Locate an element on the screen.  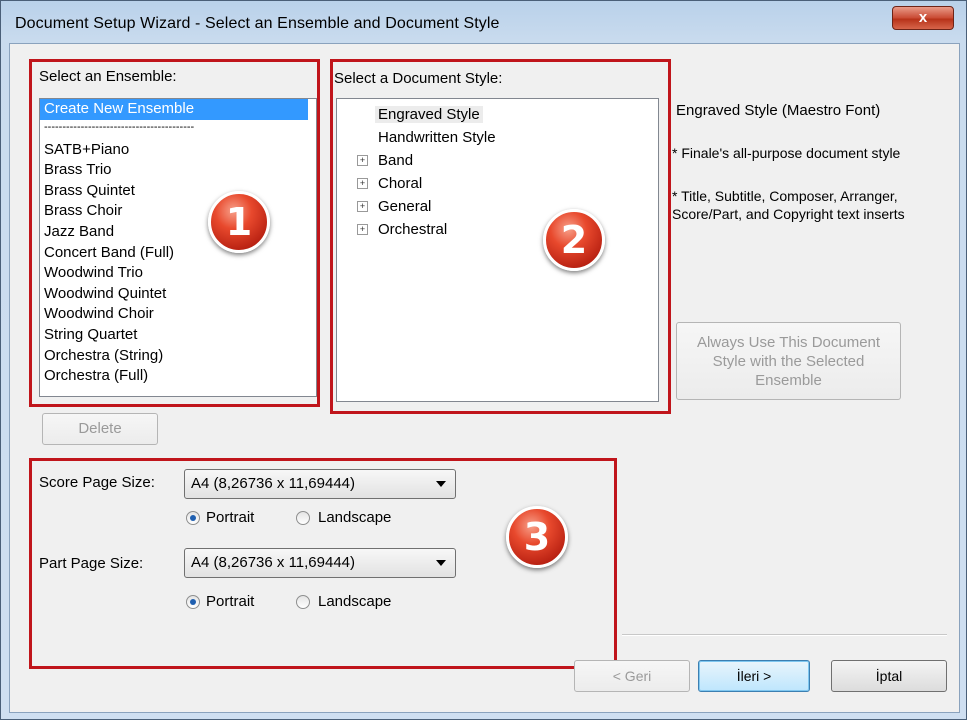
score-landscape-radio is located at coordinates (303, 518).